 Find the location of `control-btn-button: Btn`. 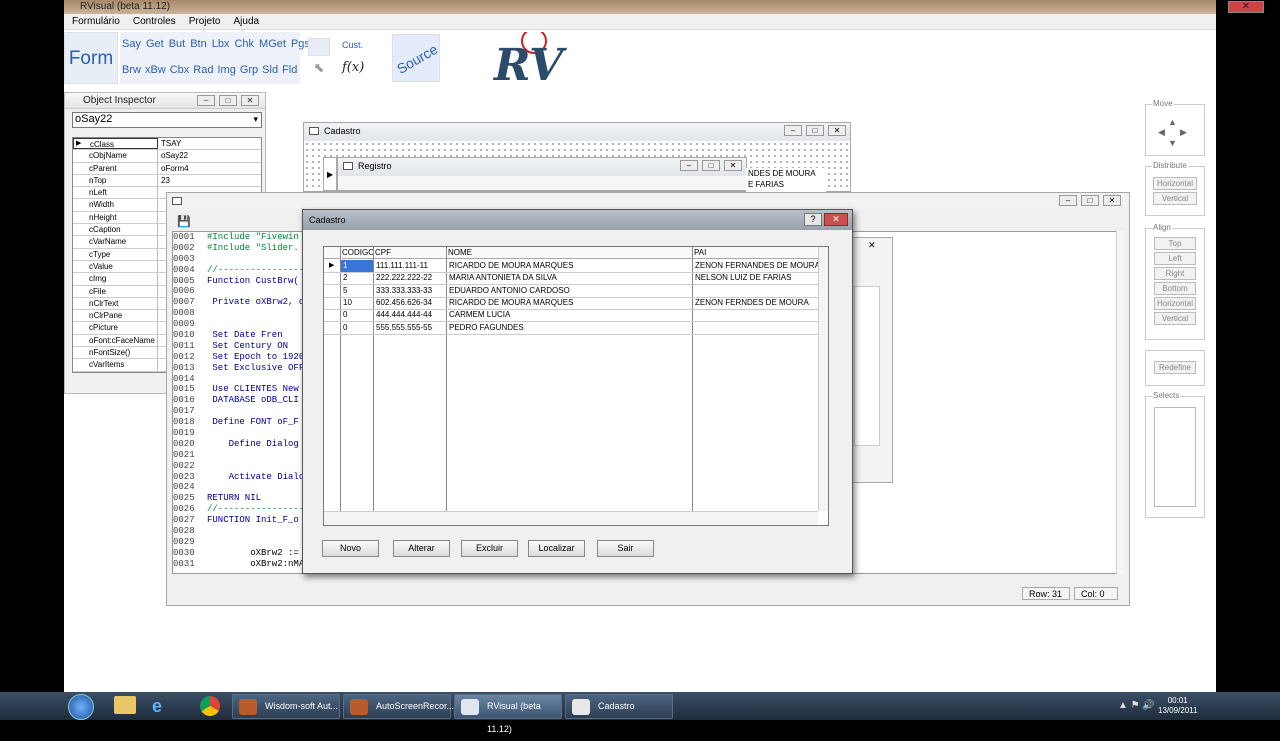

control-btn-button: Btn is located at coordinates (198, 44).